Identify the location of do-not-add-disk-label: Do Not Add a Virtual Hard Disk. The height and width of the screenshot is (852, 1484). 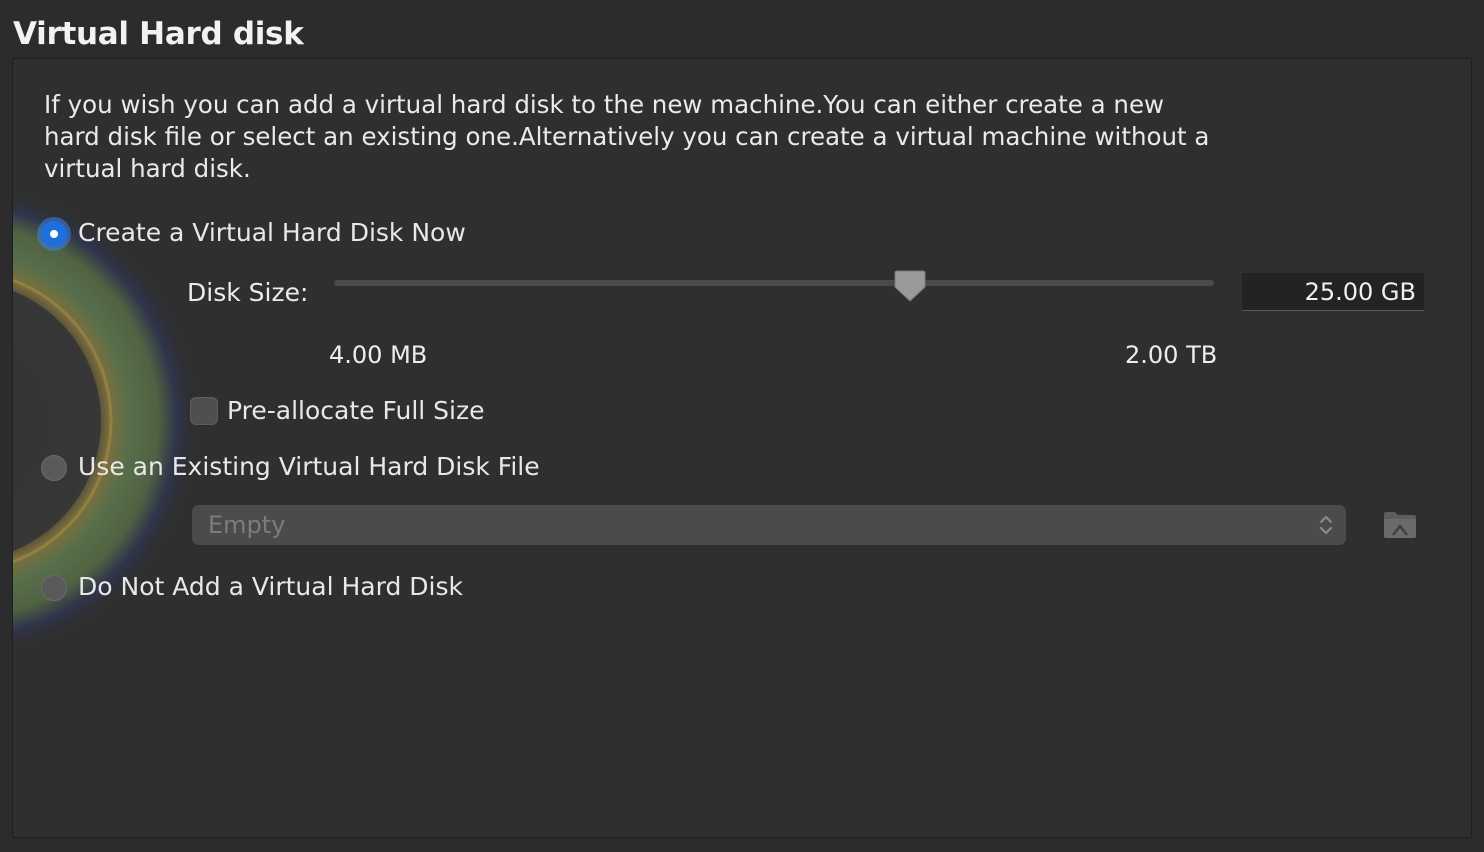
(270, 586).